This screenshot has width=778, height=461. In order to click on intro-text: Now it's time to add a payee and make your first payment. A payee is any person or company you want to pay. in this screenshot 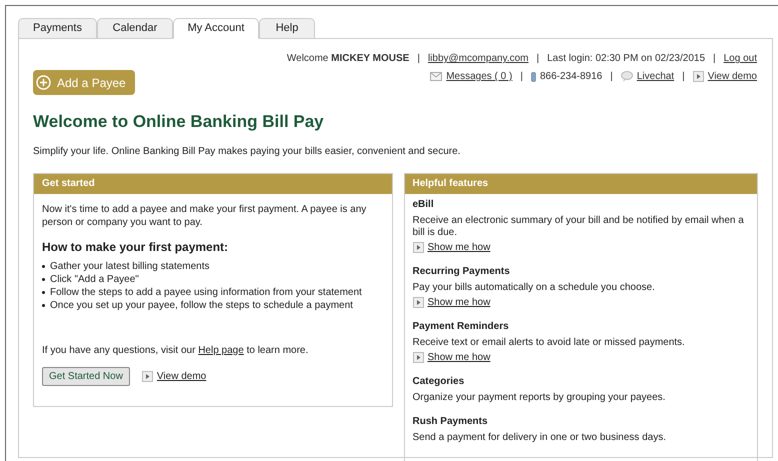, I will do `click(205, 215)`.